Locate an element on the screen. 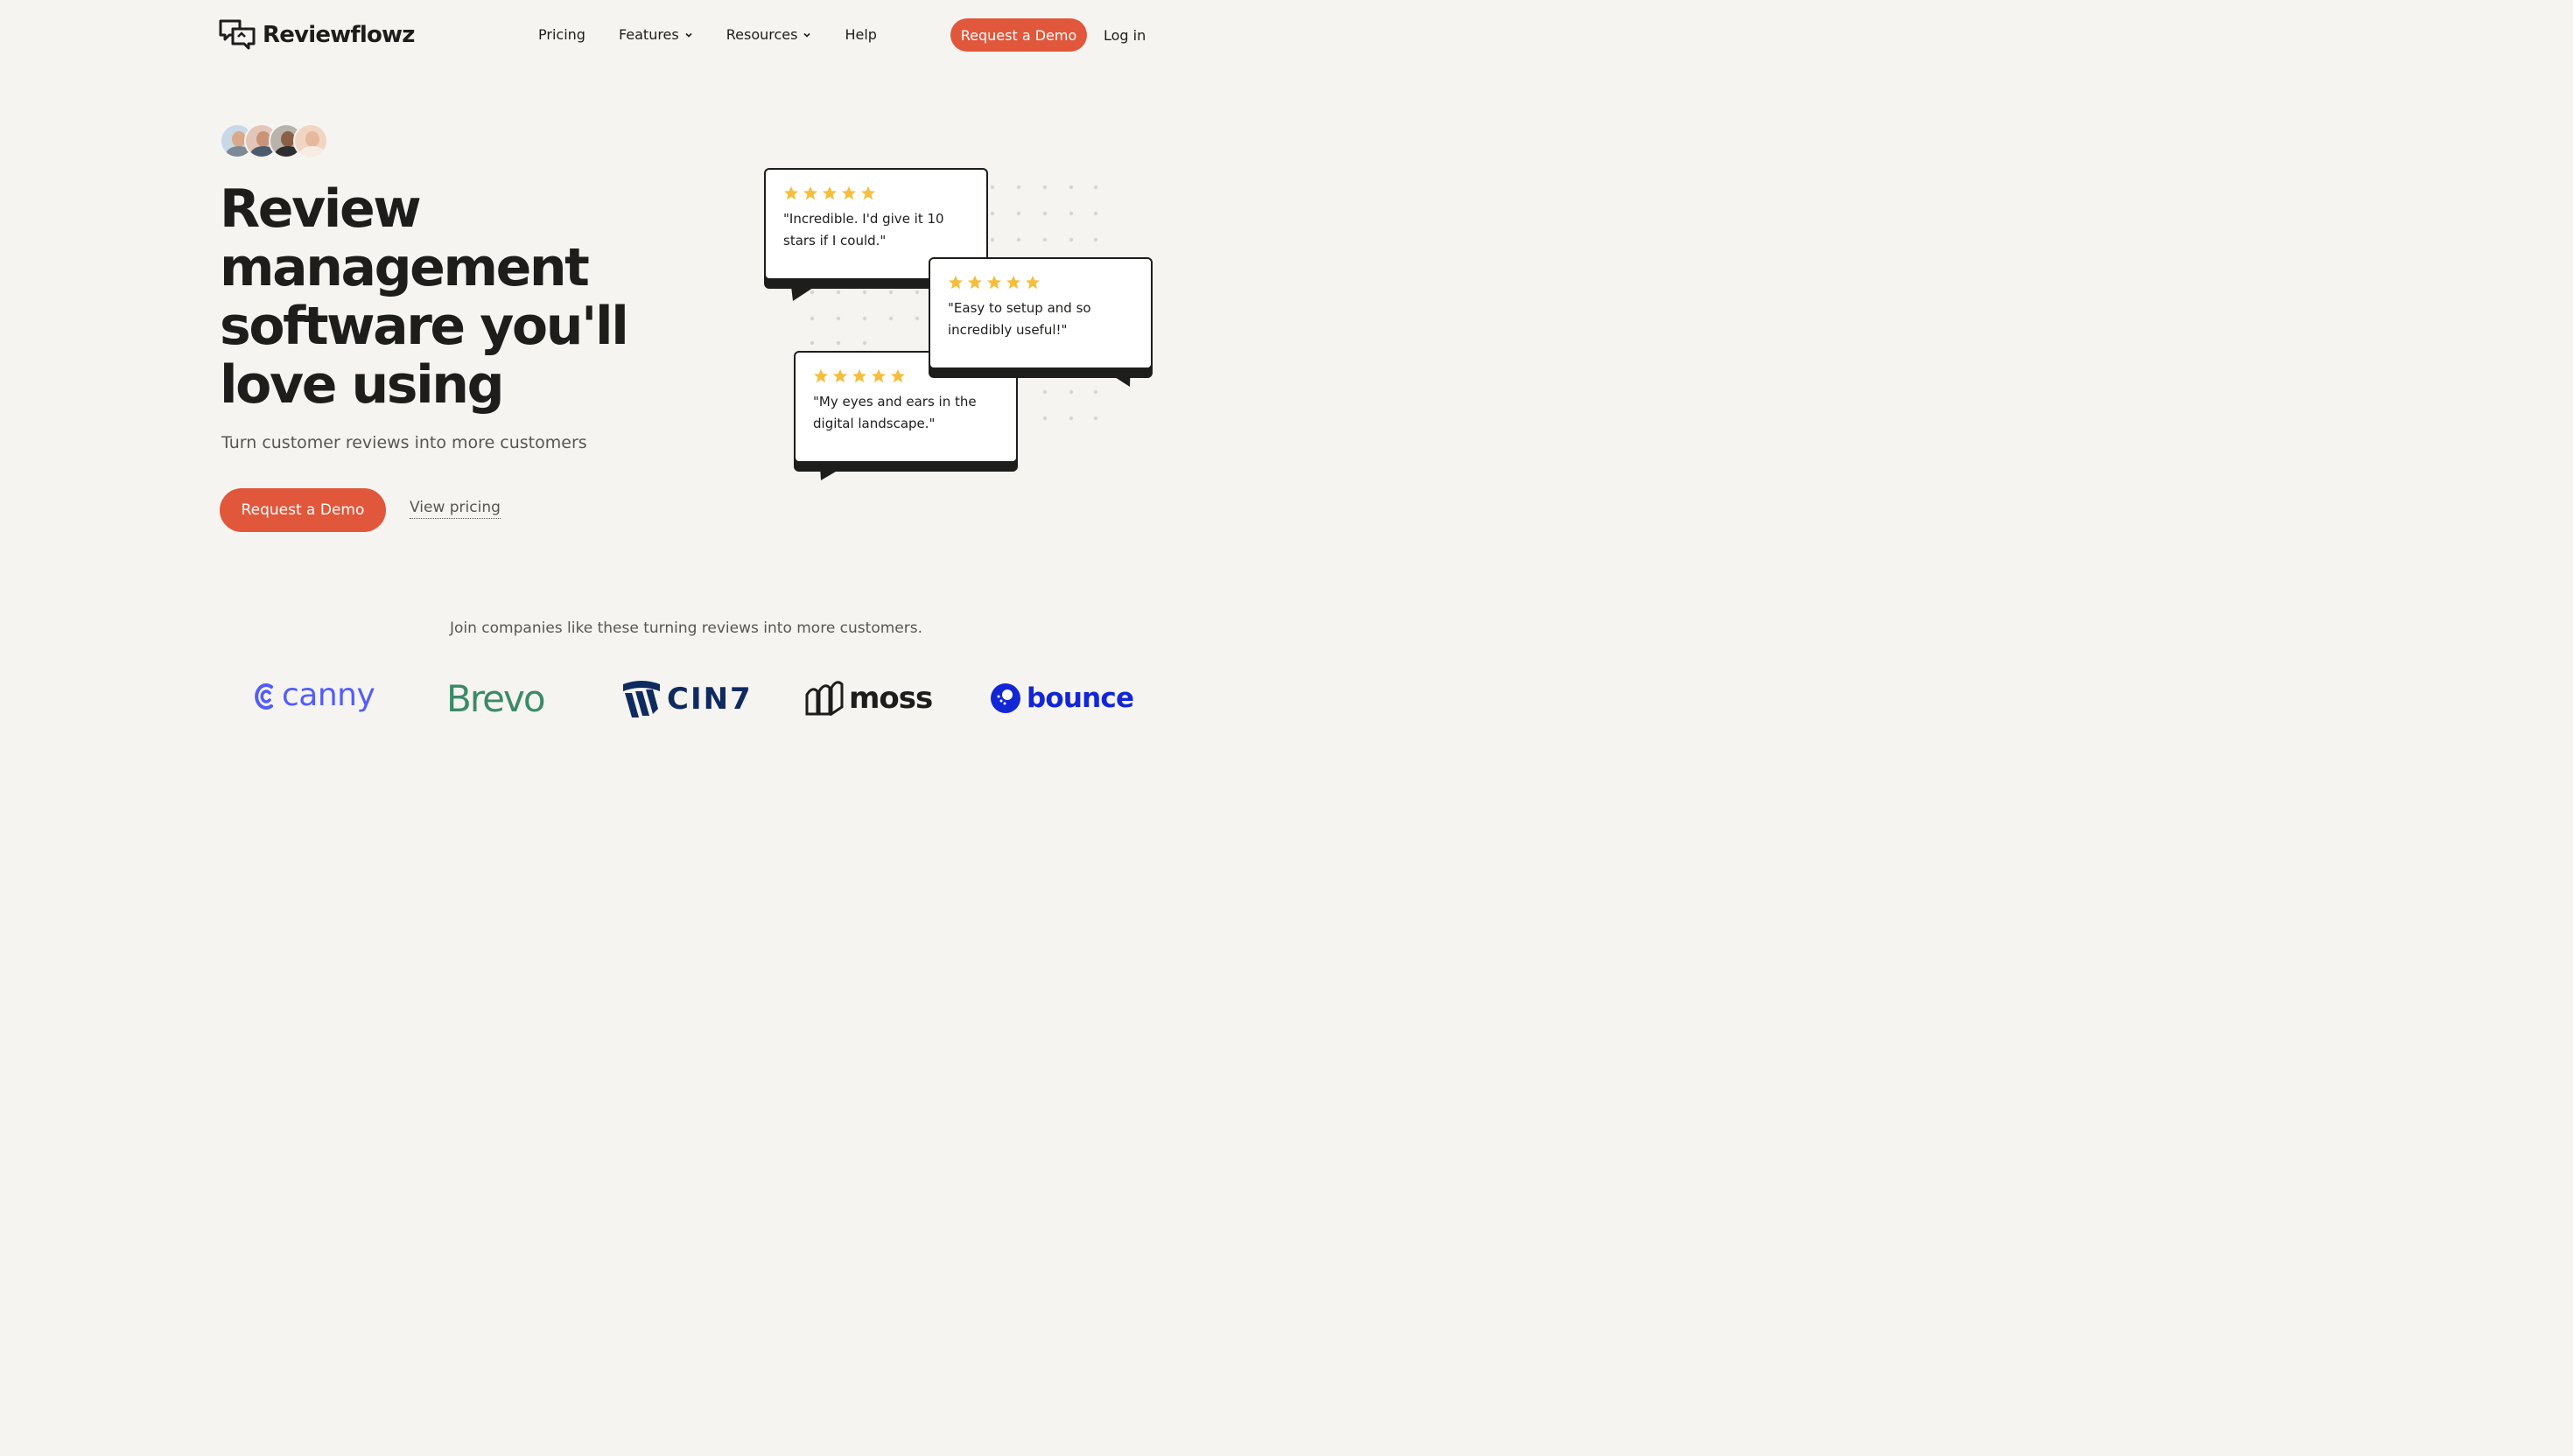  customer-avatars is located at coordinates (274, 140).